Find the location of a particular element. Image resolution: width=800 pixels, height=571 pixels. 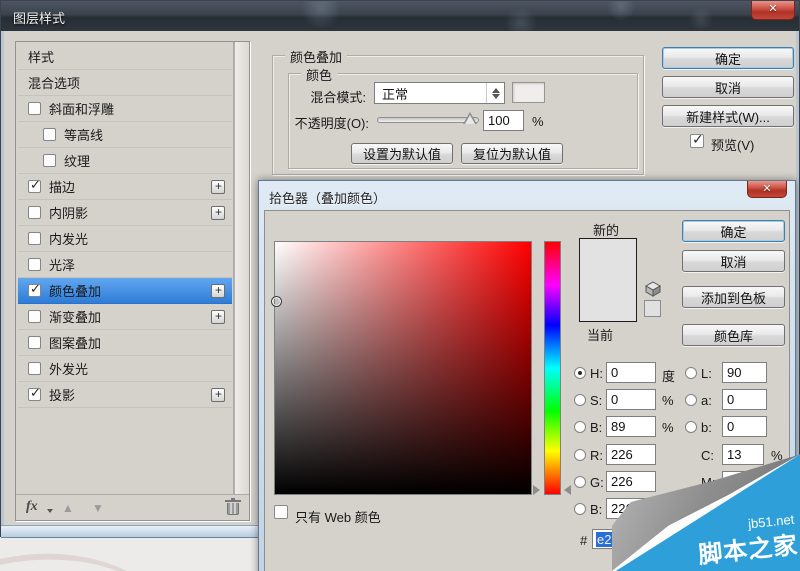

subgroup-title: 颜色 is located at coordinates (319, 74).